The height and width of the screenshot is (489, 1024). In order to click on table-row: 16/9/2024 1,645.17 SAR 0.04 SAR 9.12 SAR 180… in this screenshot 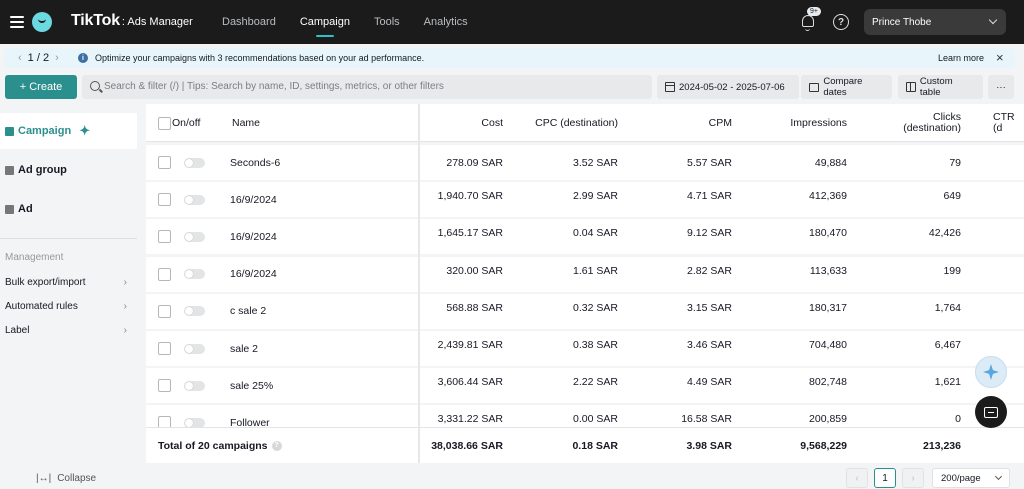, I will do `click(585, 237)`.